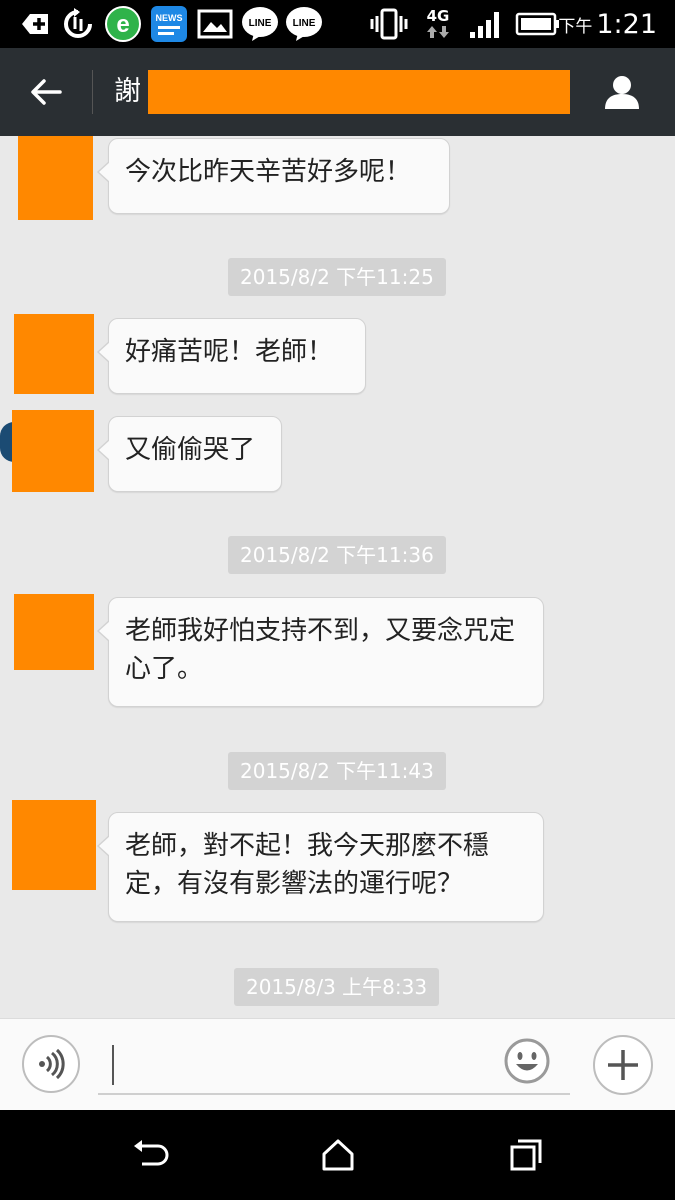 This screenshot has width=675, height=1200. Describe the element at coordinates (575, 26) in the screenshot. I see `clock-ampm: 下午` at that location.